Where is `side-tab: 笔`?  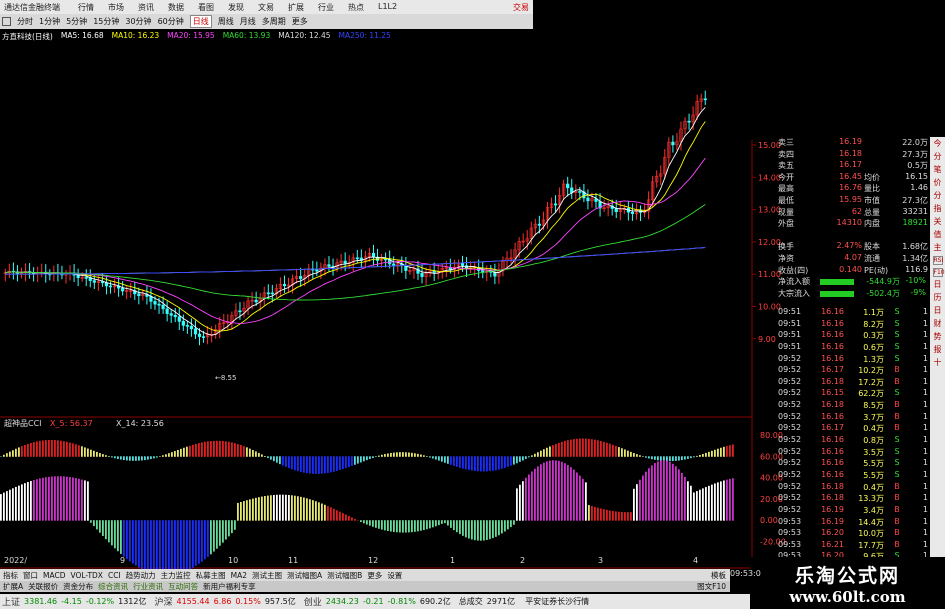 side-tab: 笔 is located at coordinates (938, 170).